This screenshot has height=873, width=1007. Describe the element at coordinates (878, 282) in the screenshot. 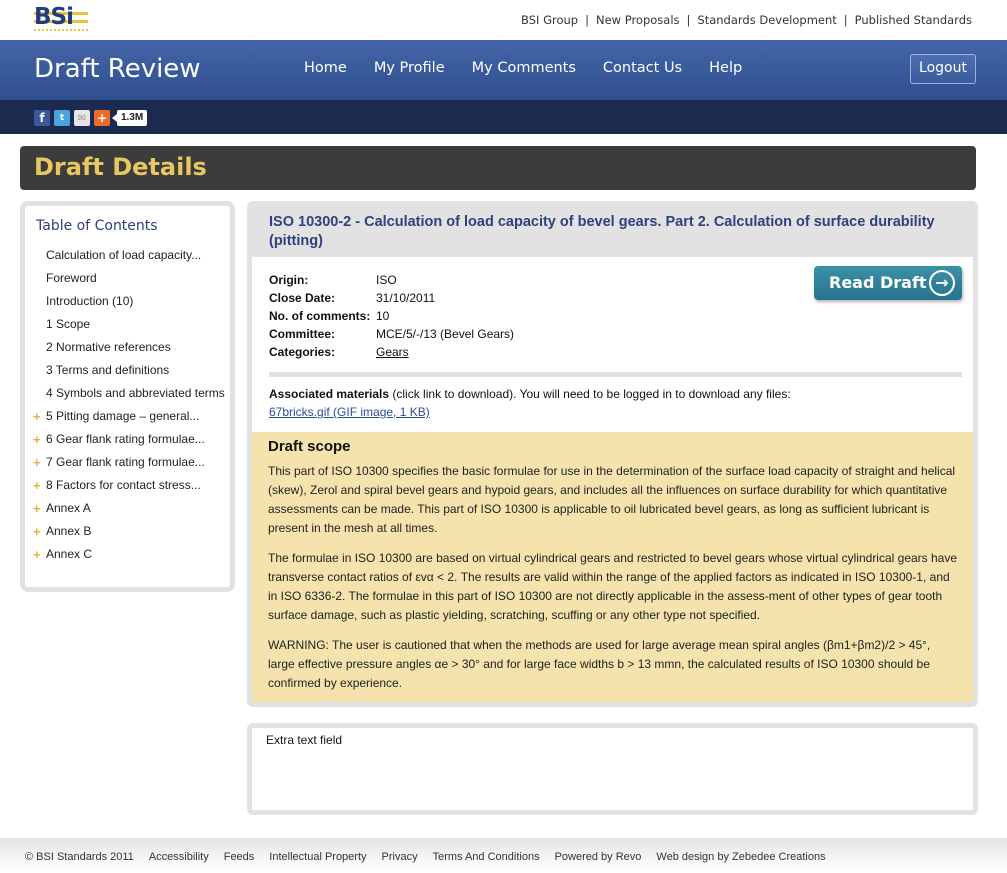

I see `read-draft-label: Read Draft` at that location.